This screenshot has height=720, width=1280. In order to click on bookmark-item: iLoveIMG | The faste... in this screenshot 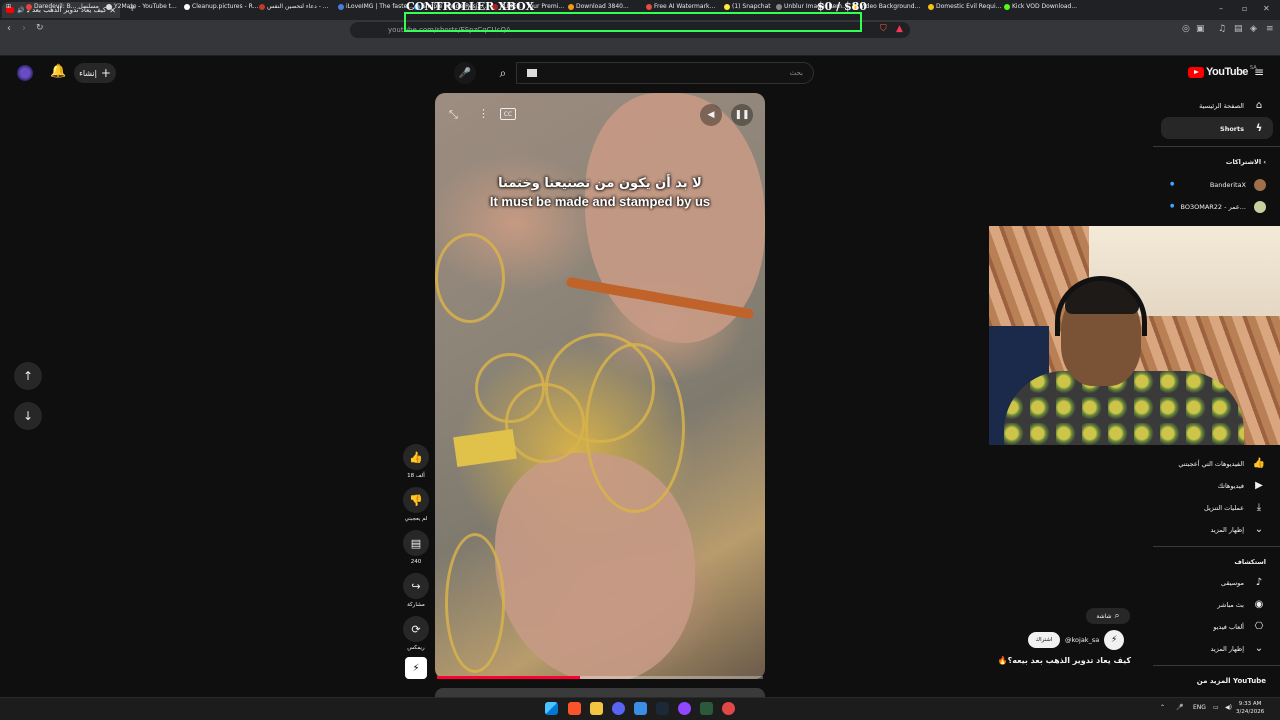, I will do `click(375, 6)`.